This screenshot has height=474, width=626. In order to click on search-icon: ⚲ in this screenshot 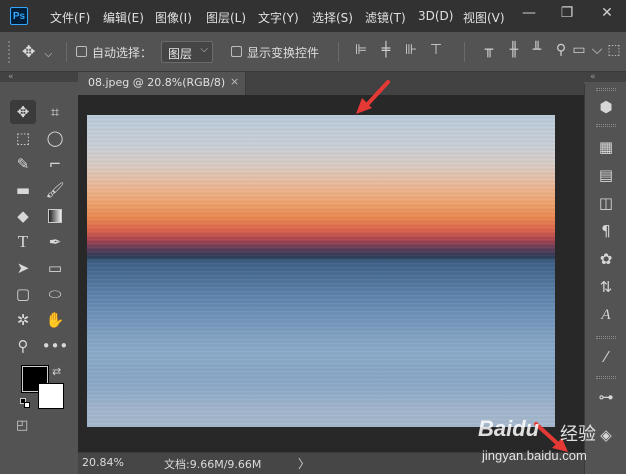, I will do `click(561, 52)`.